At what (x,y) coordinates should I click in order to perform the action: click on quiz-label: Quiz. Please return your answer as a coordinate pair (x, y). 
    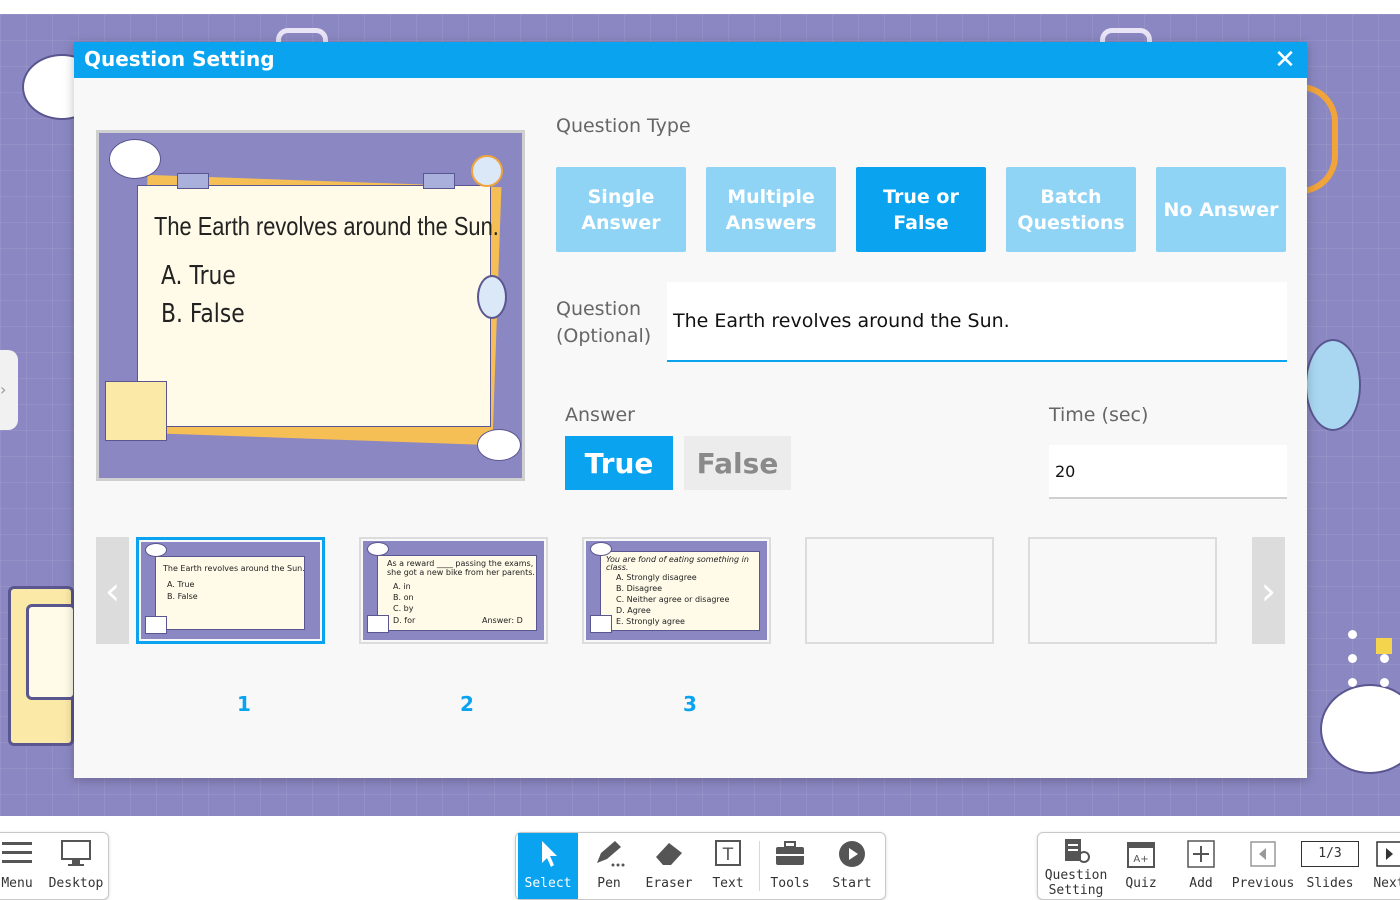
    Looking at the image, I should click on (1141, 883).